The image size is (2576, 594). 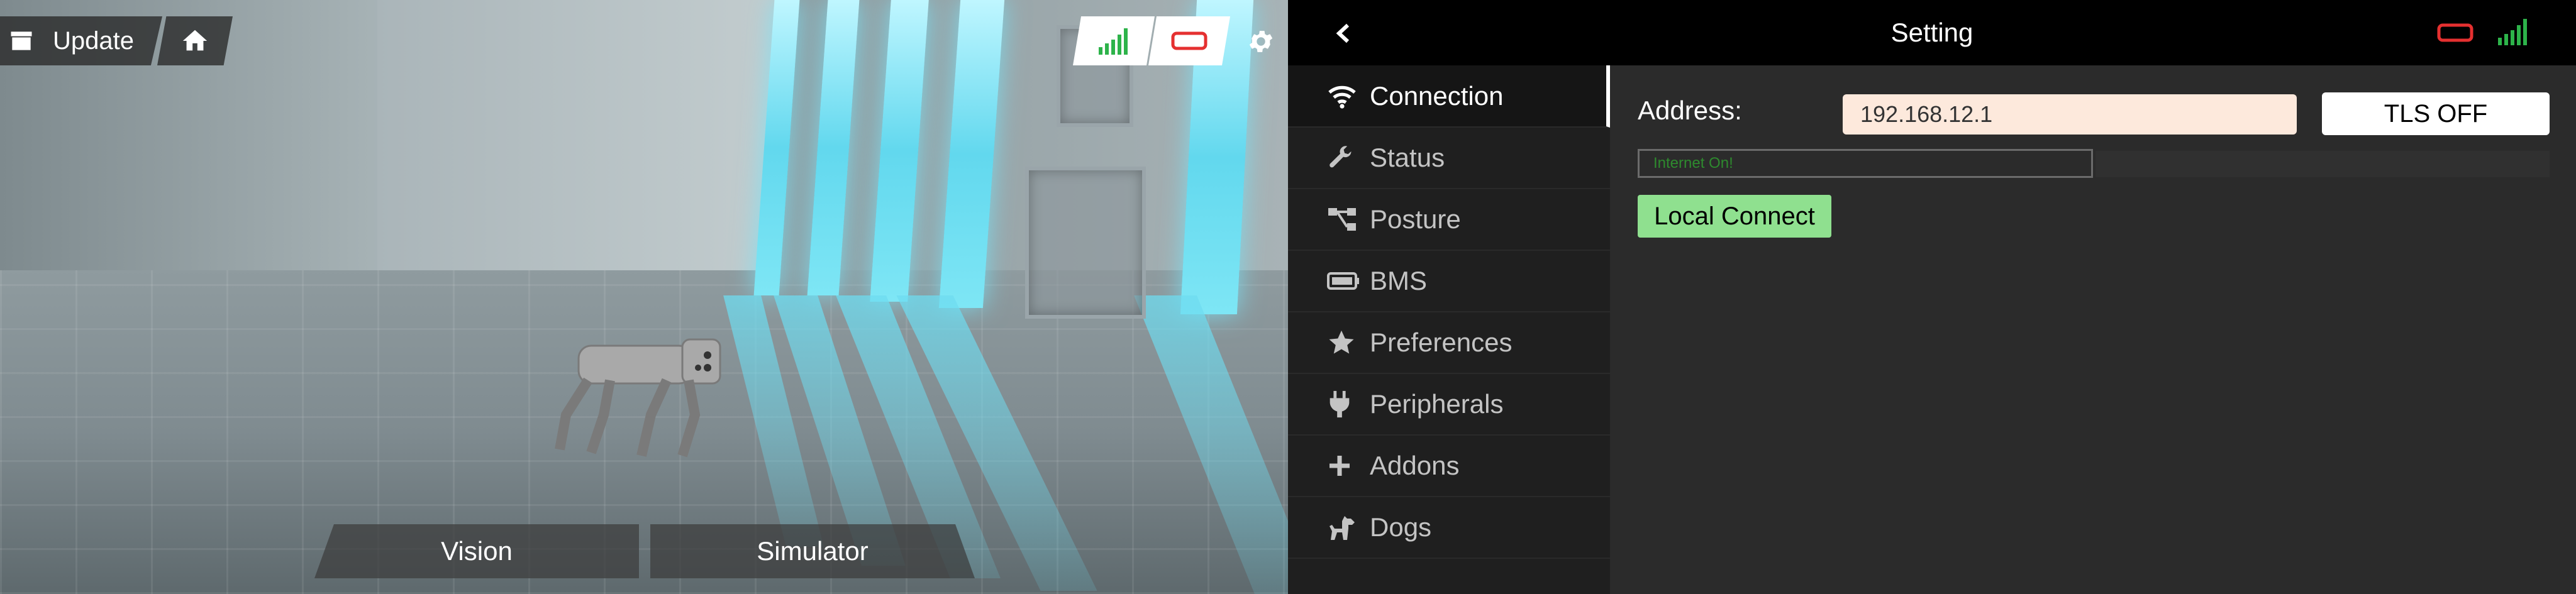 I want to click on hierarchy-icon, so click(x=1342, y=219).